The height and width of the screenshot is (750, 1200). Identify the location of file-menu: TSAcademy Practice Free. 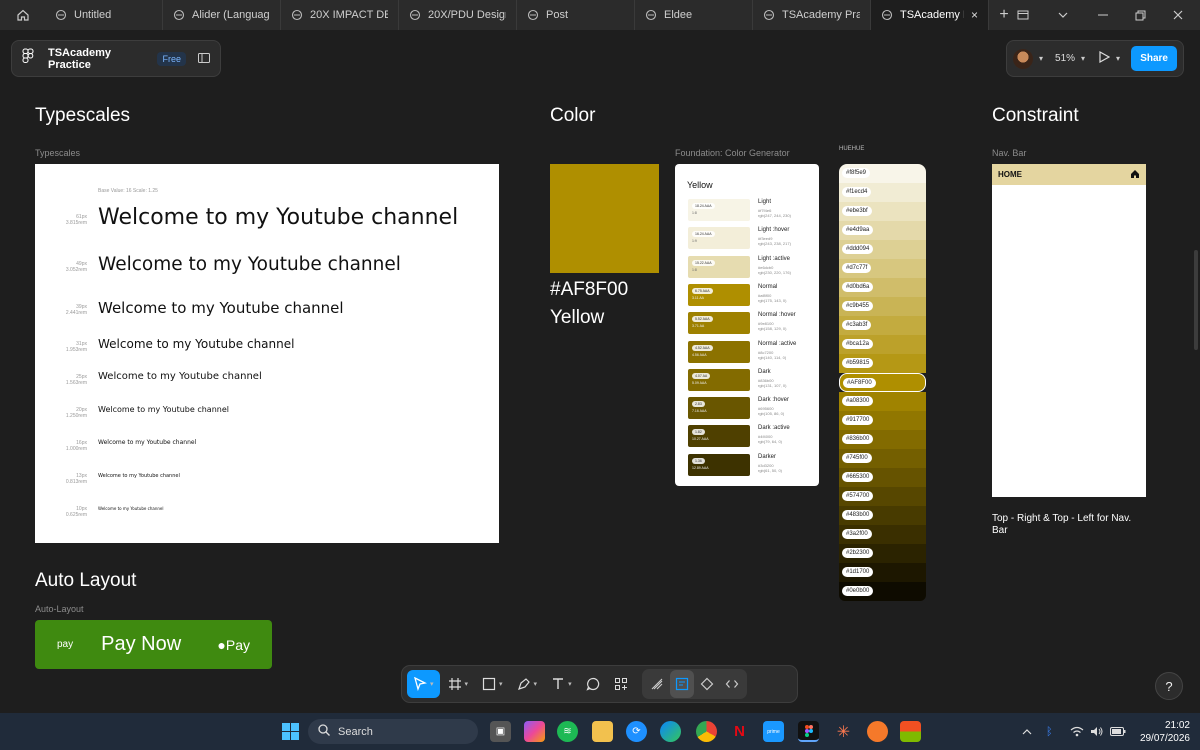
(116, 58).